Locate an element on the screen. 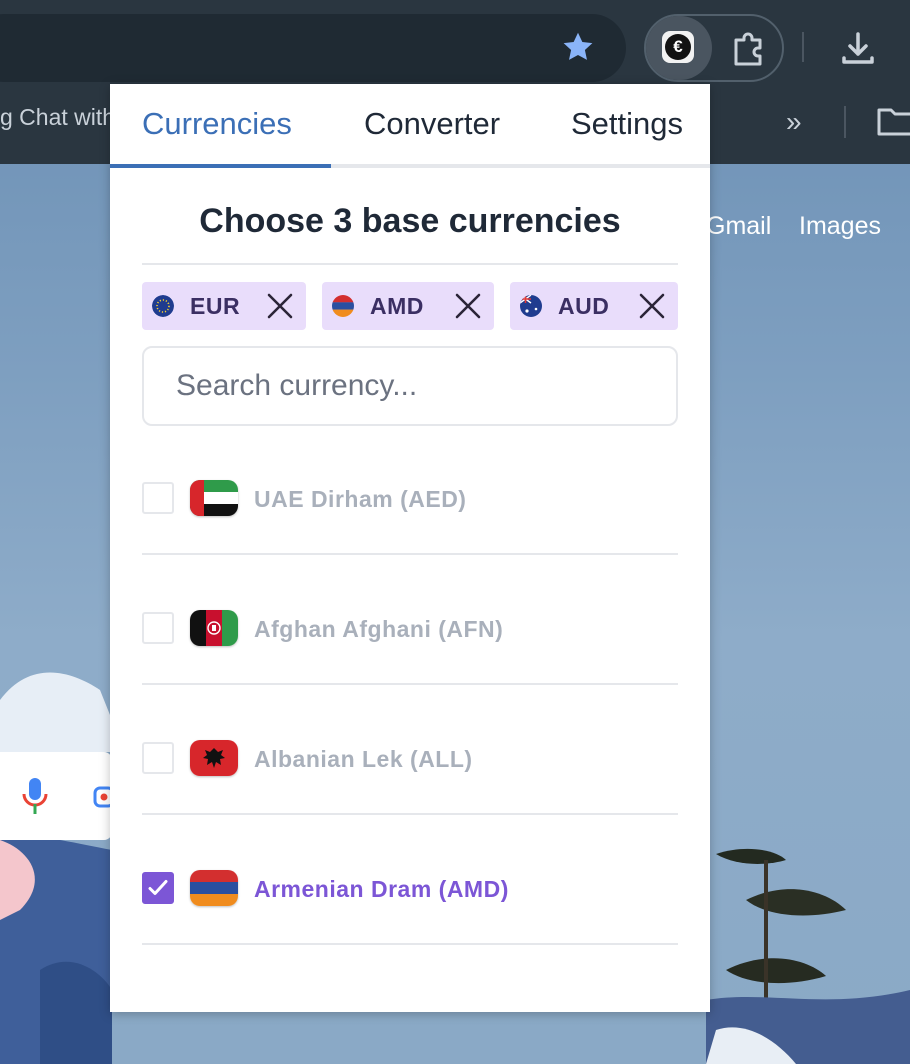 The height and width of the screenshot is (1064, 910). page-title: Choose 3 base currencies is located at coordinates (410, 221).